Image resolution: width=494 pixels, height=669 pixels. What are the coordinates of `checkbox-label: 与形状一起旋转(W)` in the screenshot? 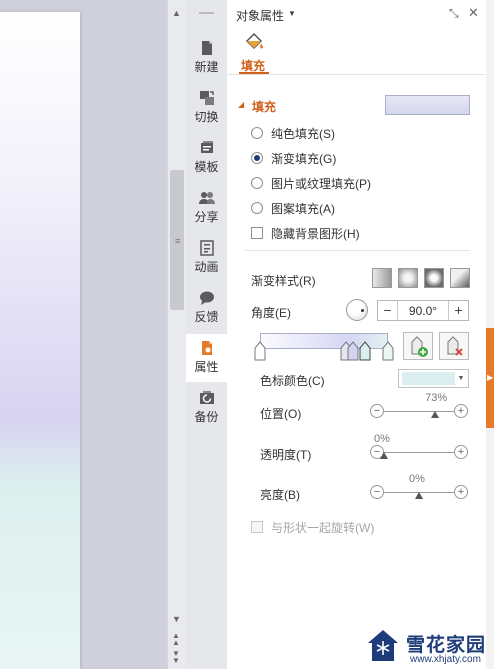 It's located at (323, 527).